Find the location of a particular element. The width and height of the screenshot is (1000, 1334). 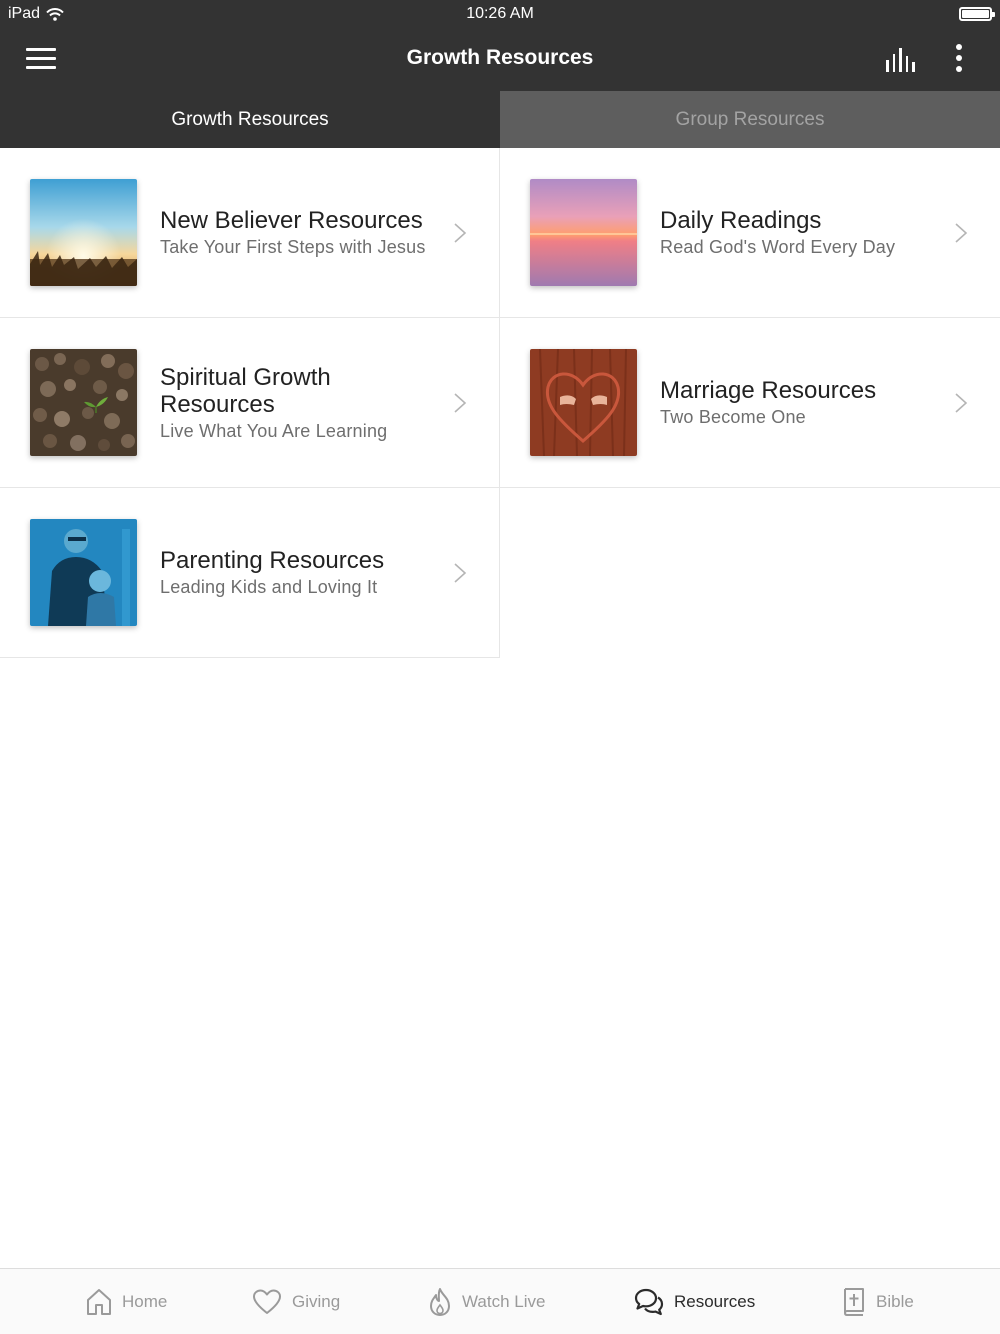

resource-tabs: Growth Resources Group Resources is located at coordinates (500, 119).